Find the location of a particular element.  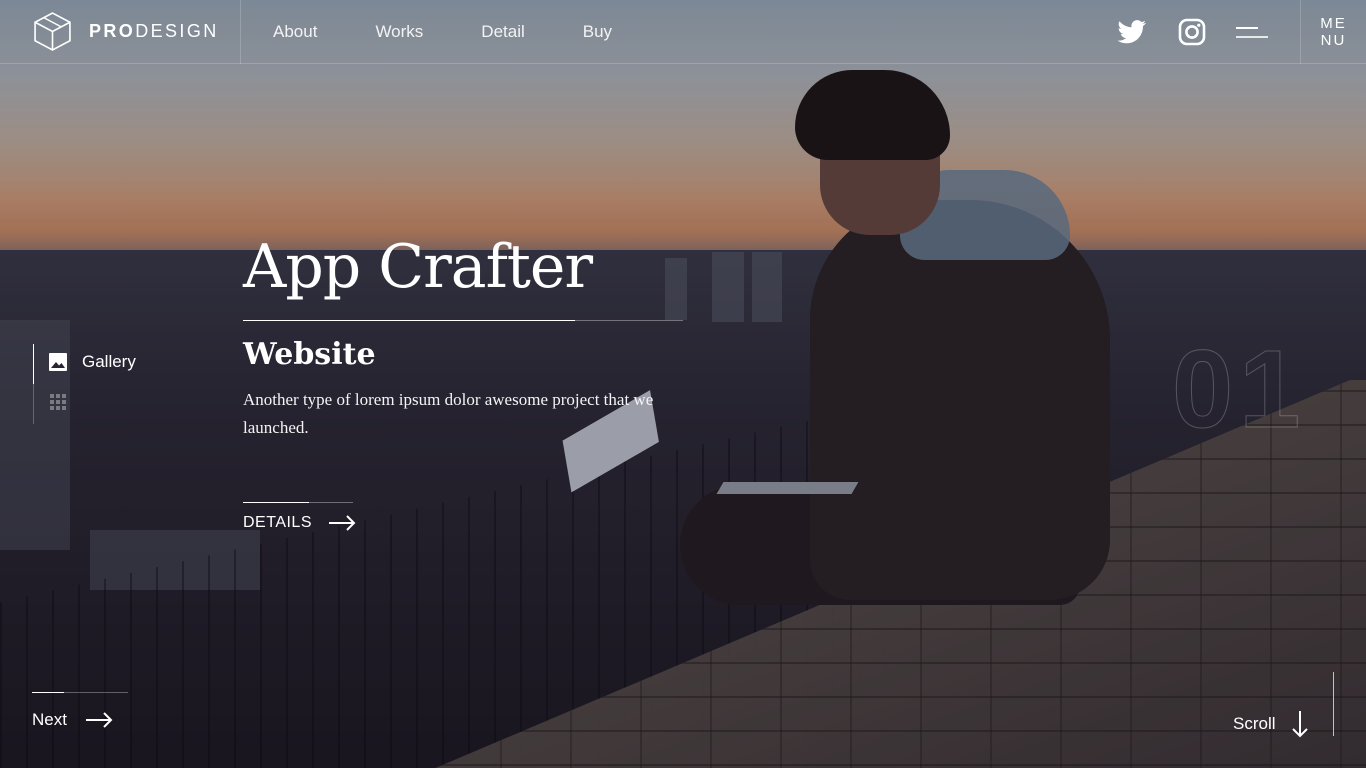

instagram-link is located at coordinates (1192, 32).